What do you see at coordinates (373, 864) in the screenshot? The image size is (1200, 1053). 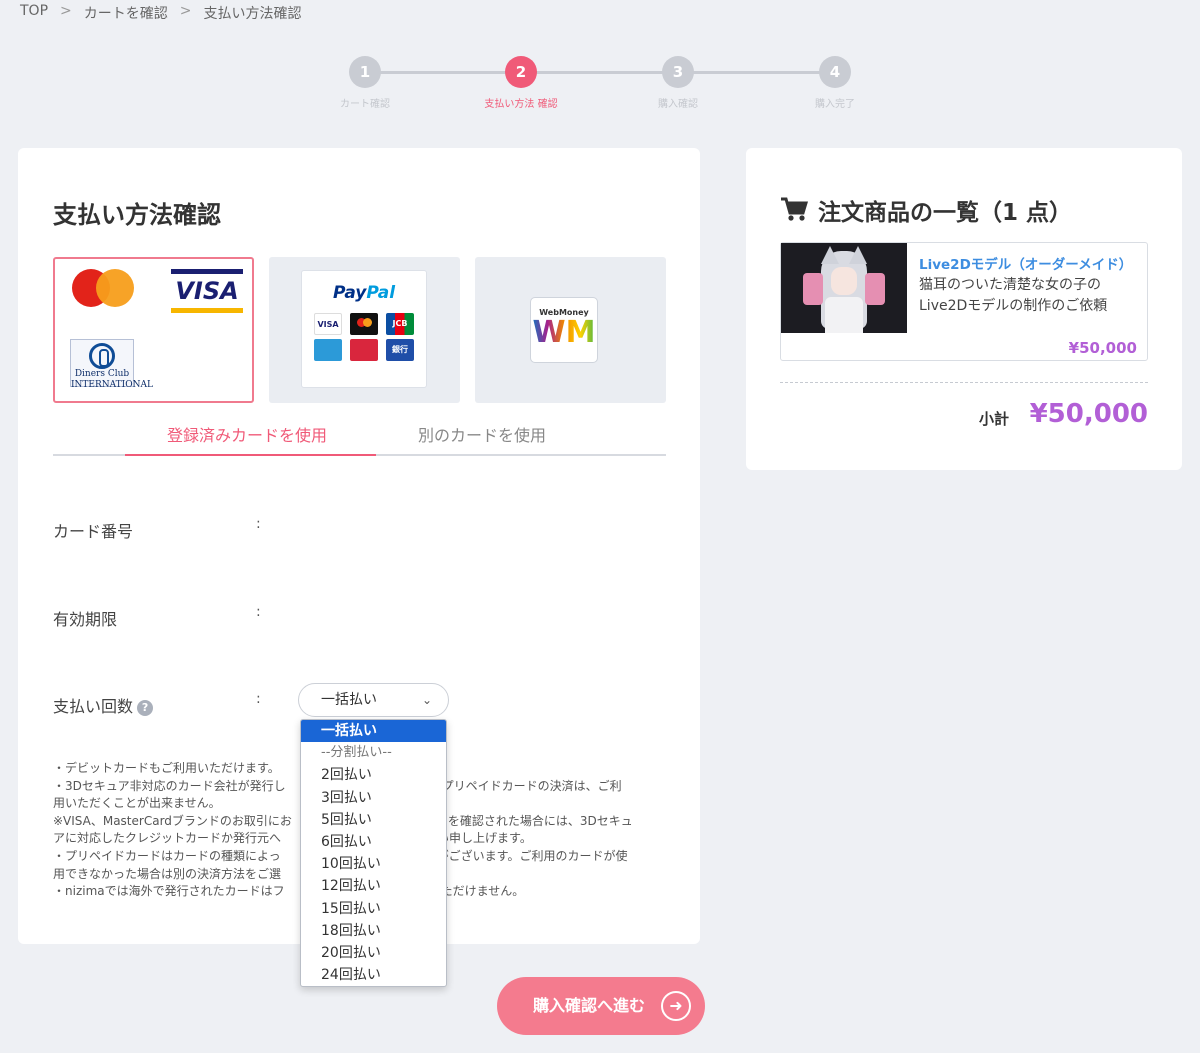 I see `dropdown-option: 10回払い` at bounding box center [373, 864].